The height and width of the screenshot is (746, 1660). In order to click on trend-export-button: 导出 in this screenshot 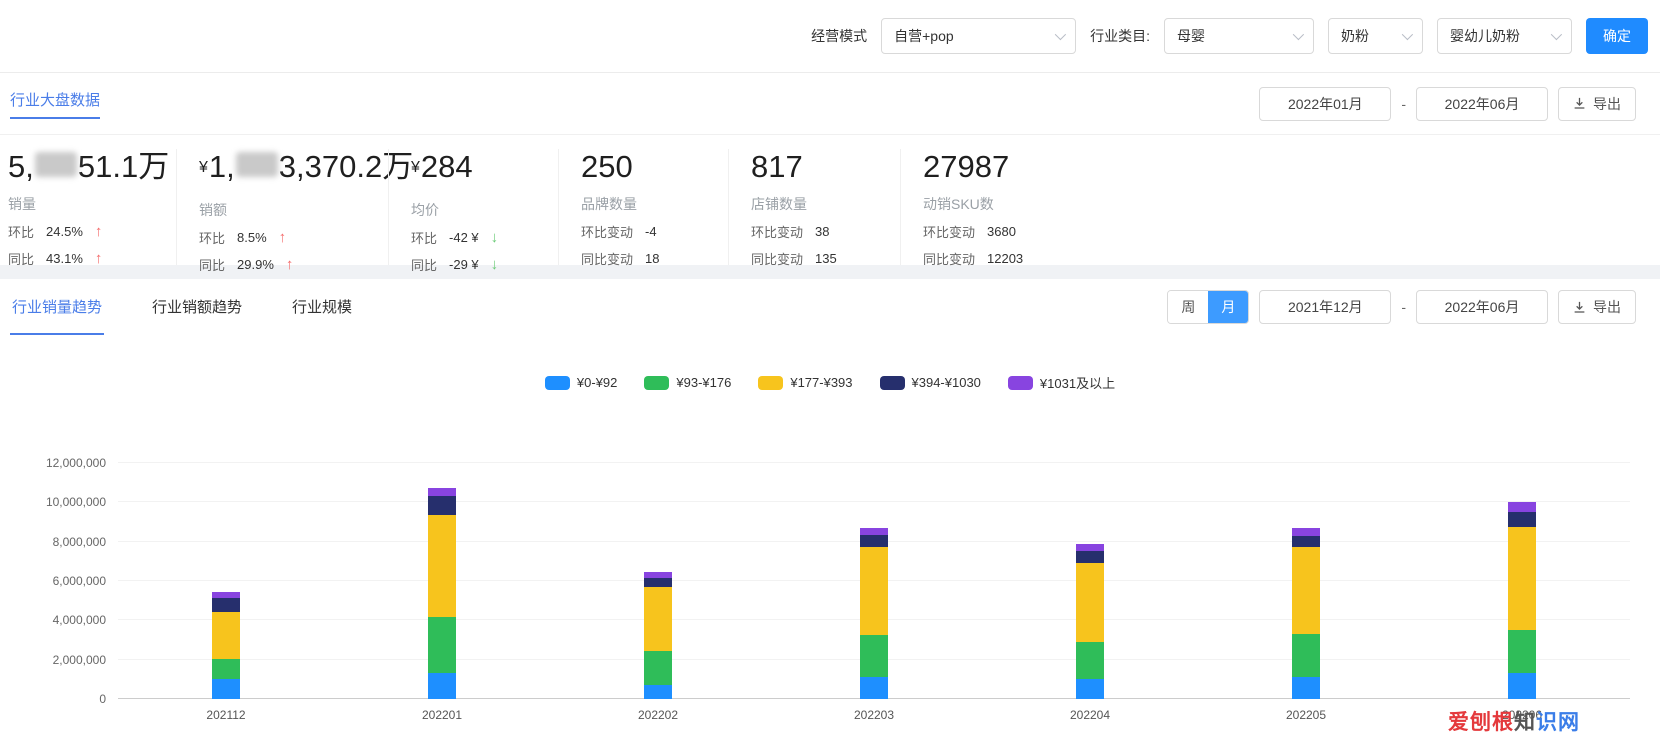, I will do `click(1597, 307)`.